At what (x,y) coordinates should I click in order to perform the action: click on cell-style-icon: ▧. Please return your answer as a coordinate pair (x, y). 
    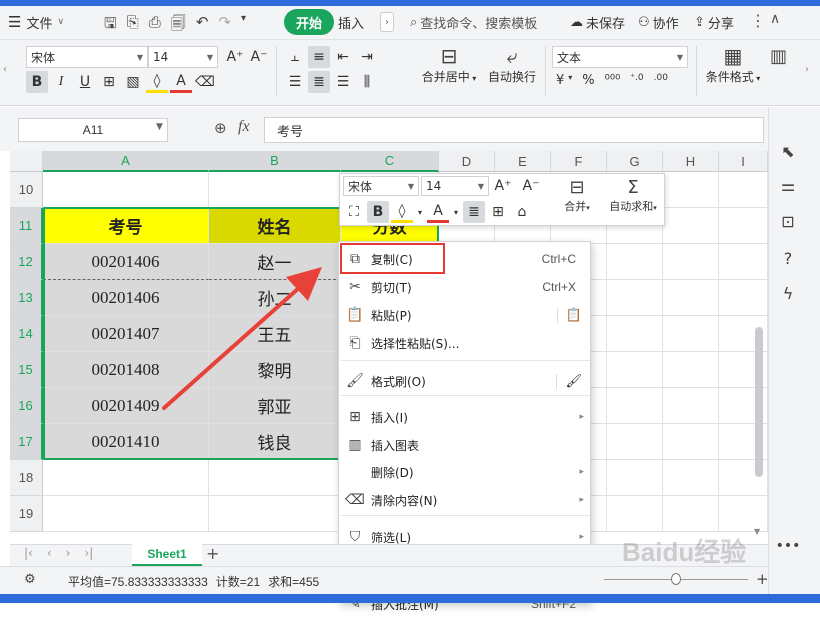
    Looking at the image, I should click on (133, 82).